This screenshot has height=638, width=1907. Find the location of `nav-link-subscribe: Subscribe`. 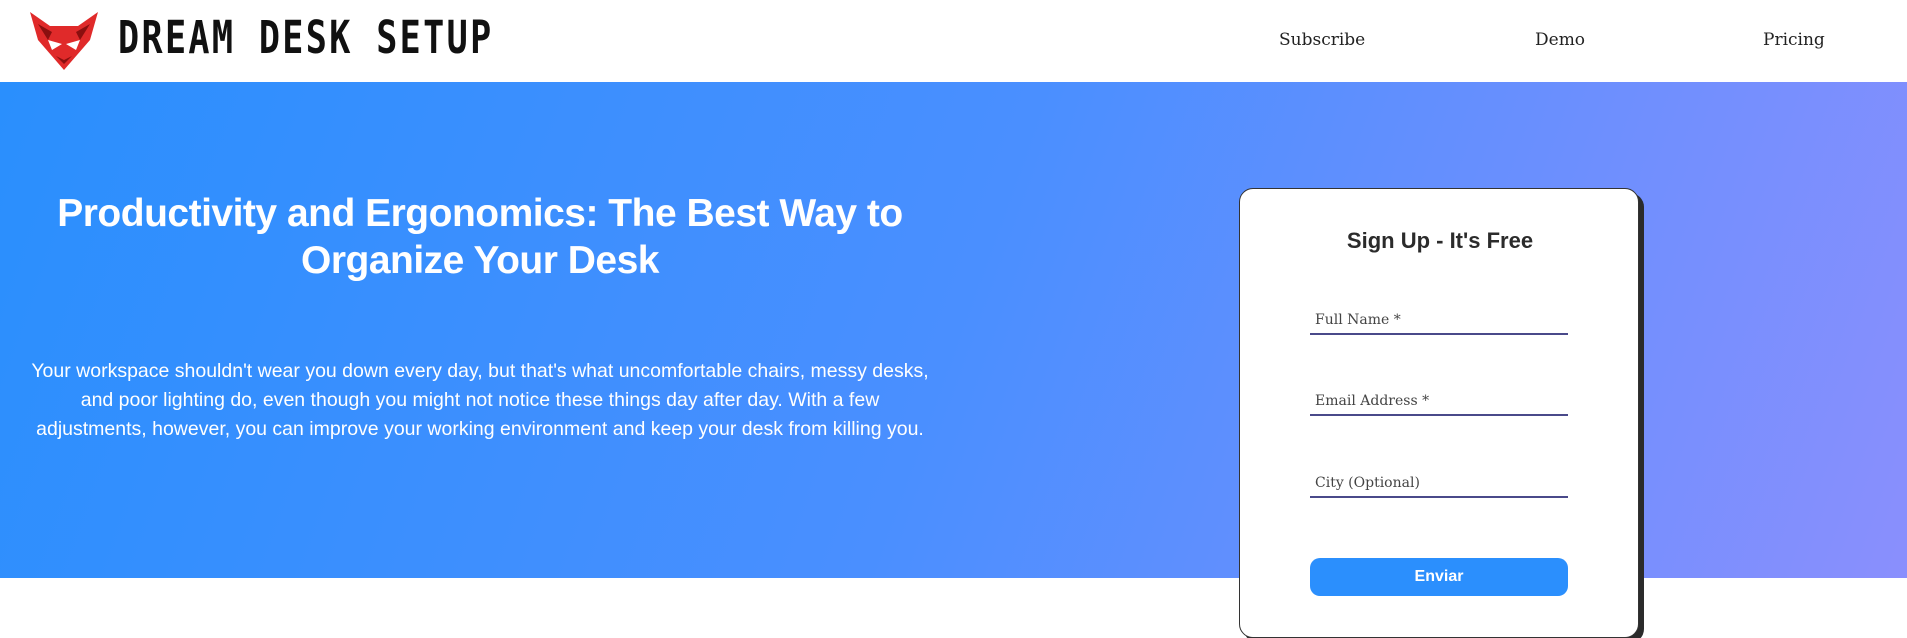

nav-link-subscribe: Subscribe is located at coordinates (1322, 40).